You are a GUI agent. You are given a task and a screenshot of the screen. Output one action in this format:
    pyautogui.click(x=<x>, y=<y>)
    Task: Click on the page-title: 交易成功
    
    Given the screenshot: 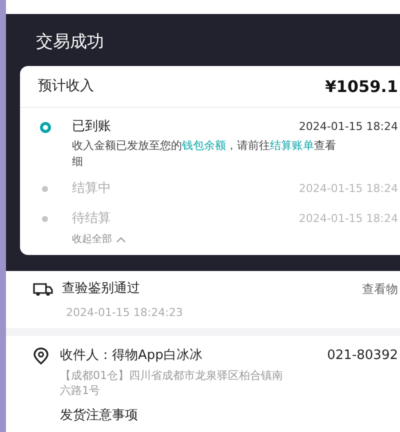 What is the action you would take?
    pyautogui.click(x=70, y=42)
    